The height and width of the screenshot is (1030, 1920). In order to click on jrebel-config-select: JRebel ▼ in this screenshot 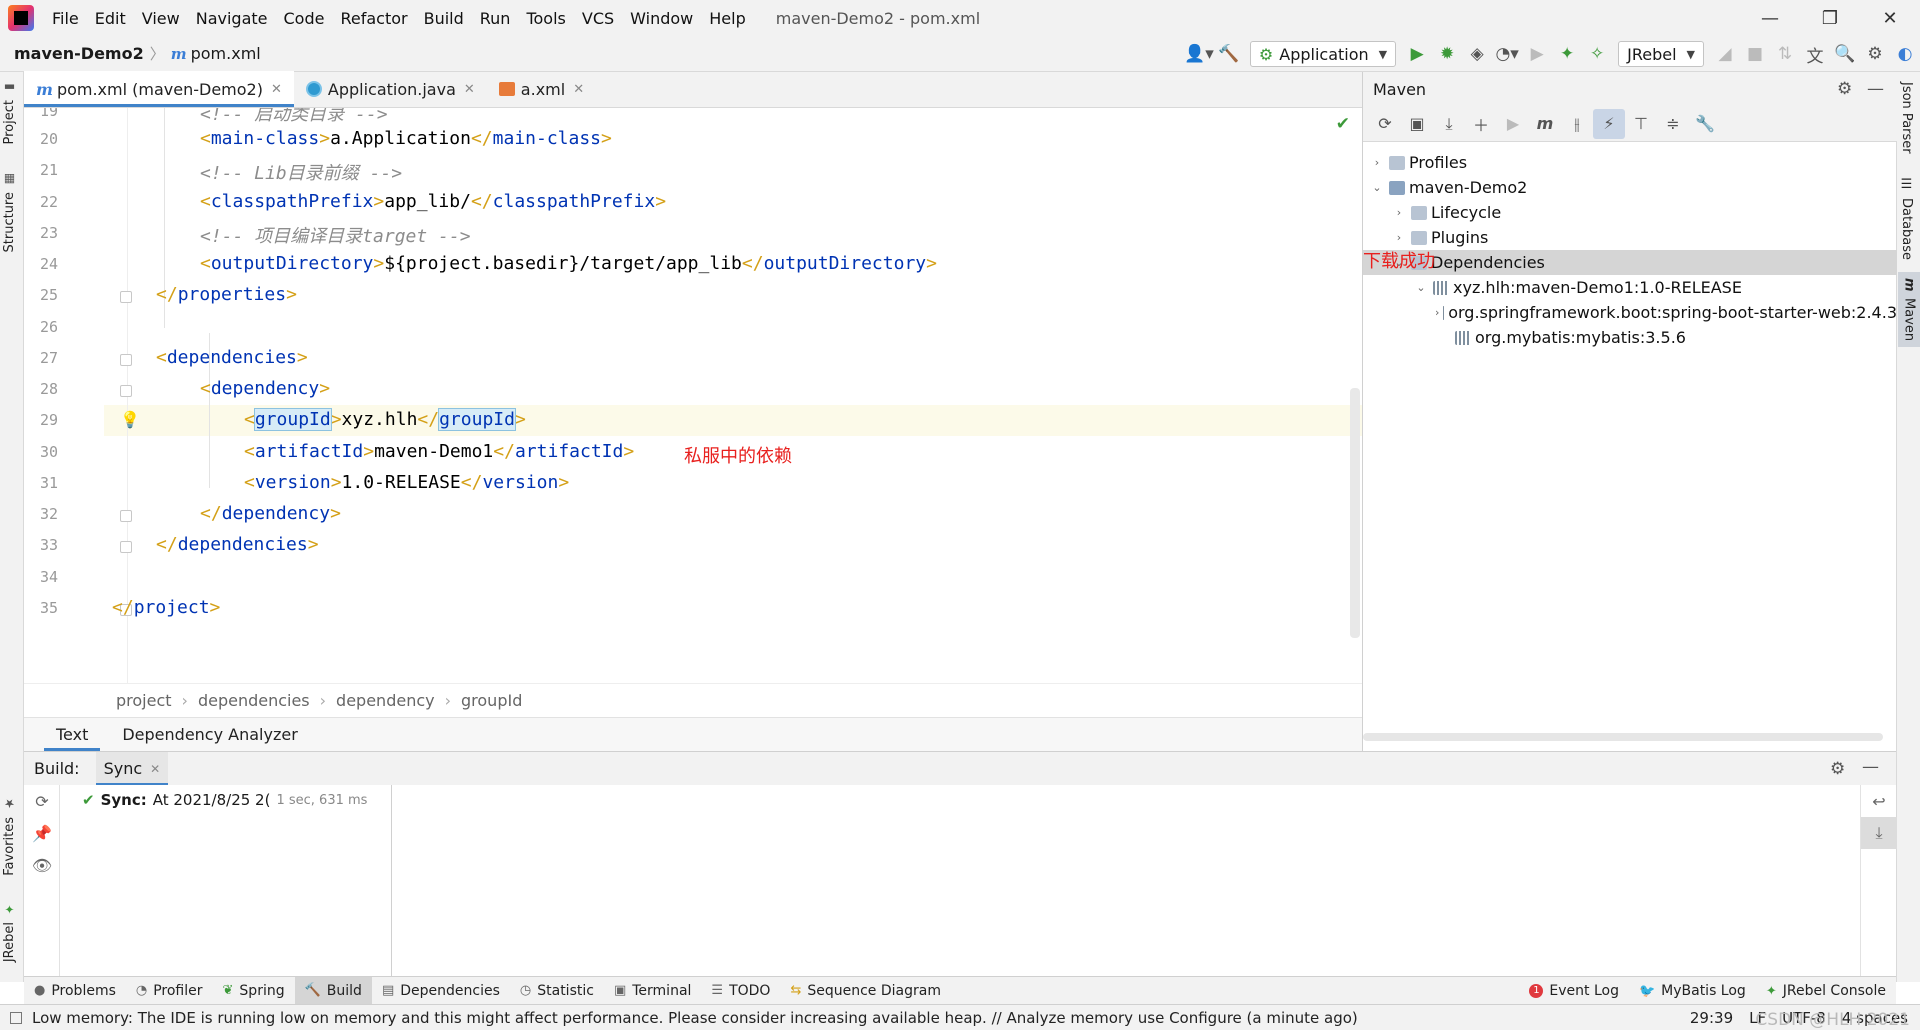, I will do `click(1661, 54)`.